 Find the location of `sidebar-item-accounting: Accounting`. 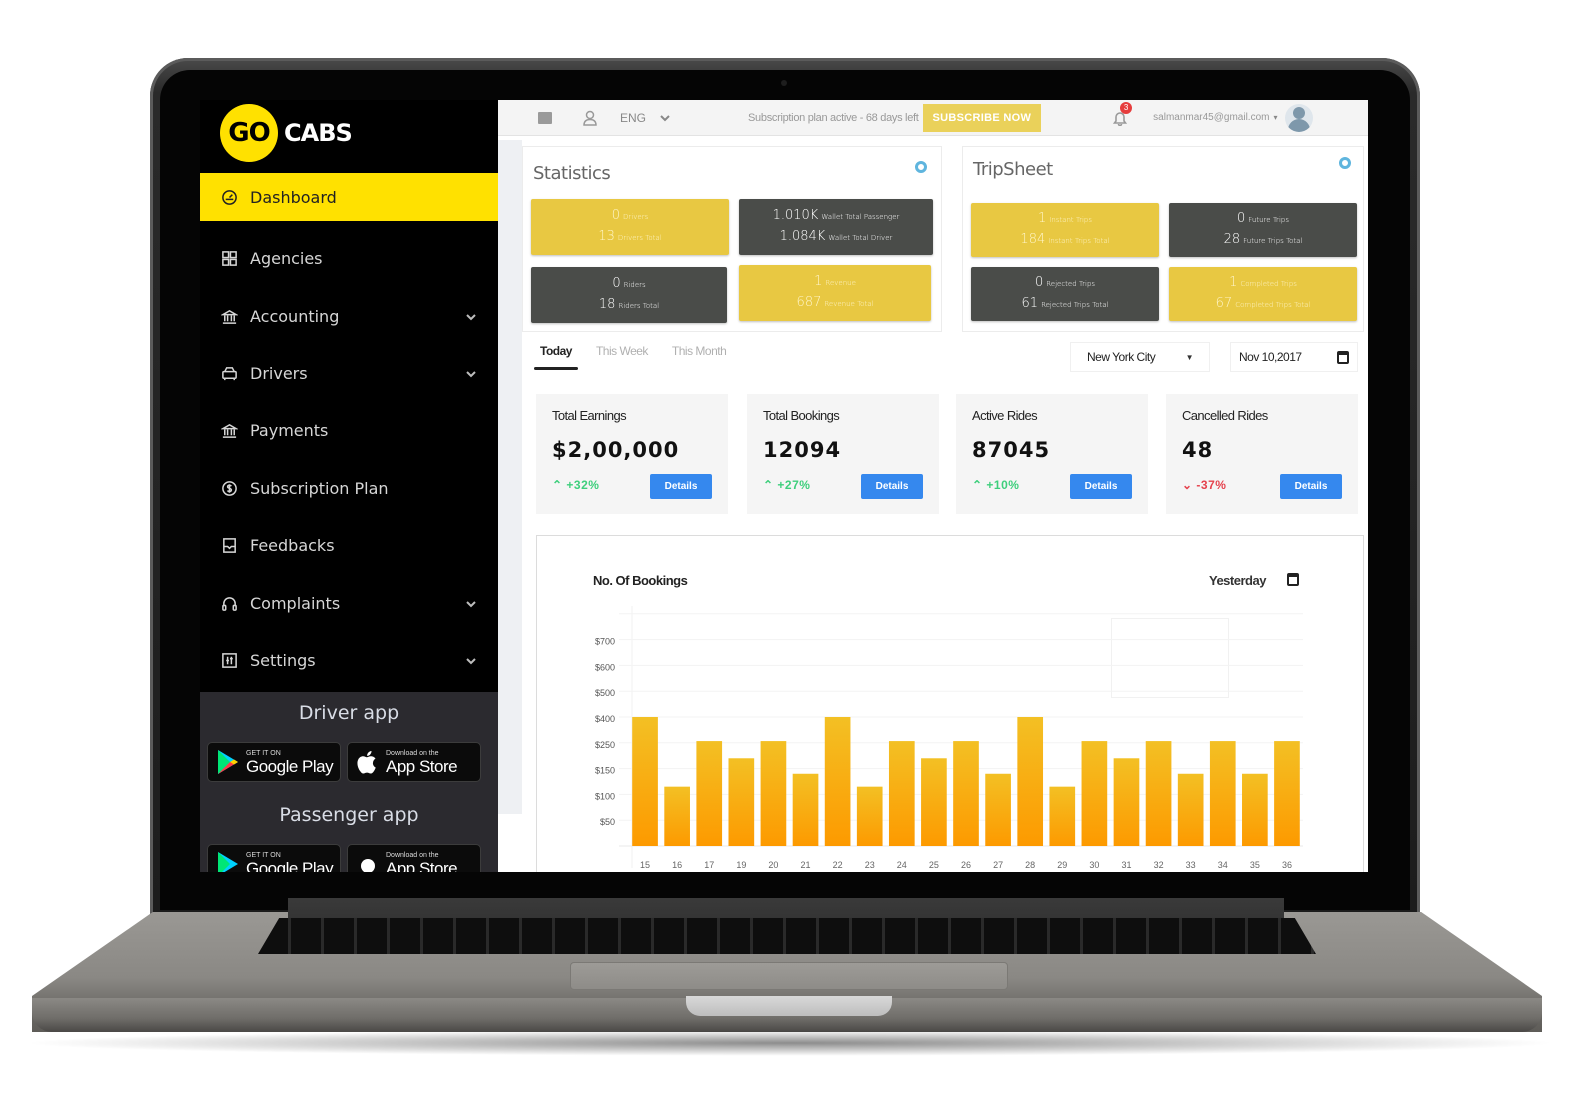

sidebar-item-accounting: Accounting is located at coordinates (349, 315).